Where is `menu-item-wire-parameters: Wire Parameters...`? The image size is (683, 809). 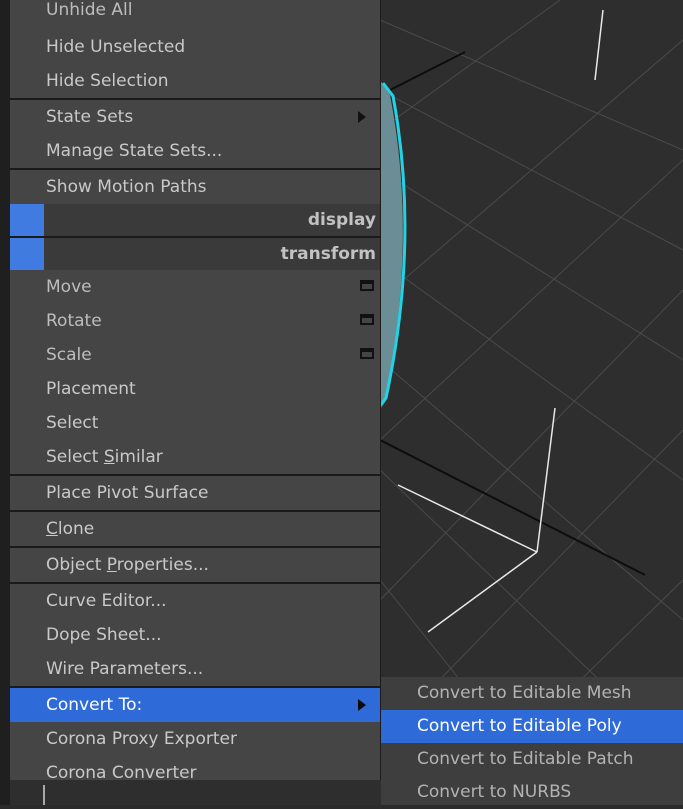
menu-item-wire-parameters: Wire Parameters... is located at coordinates (195, 669).